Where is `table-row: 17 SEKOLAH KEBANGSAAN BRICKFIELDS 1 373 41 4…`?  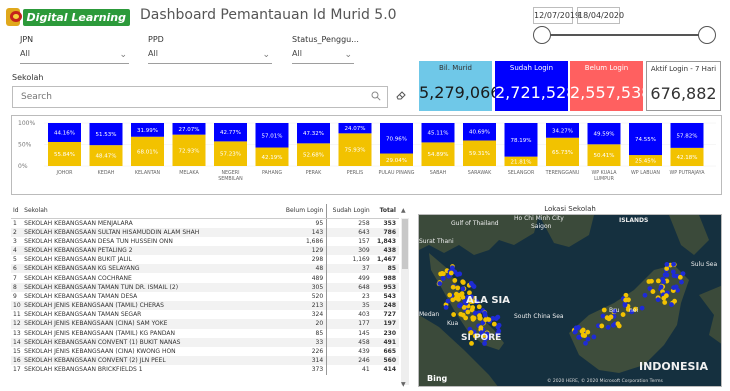
table-row: 17 SEKOLAH KEBANGSAAN BRICKFIELDS 1 373 41 4… is located at coordinates (205, 370).